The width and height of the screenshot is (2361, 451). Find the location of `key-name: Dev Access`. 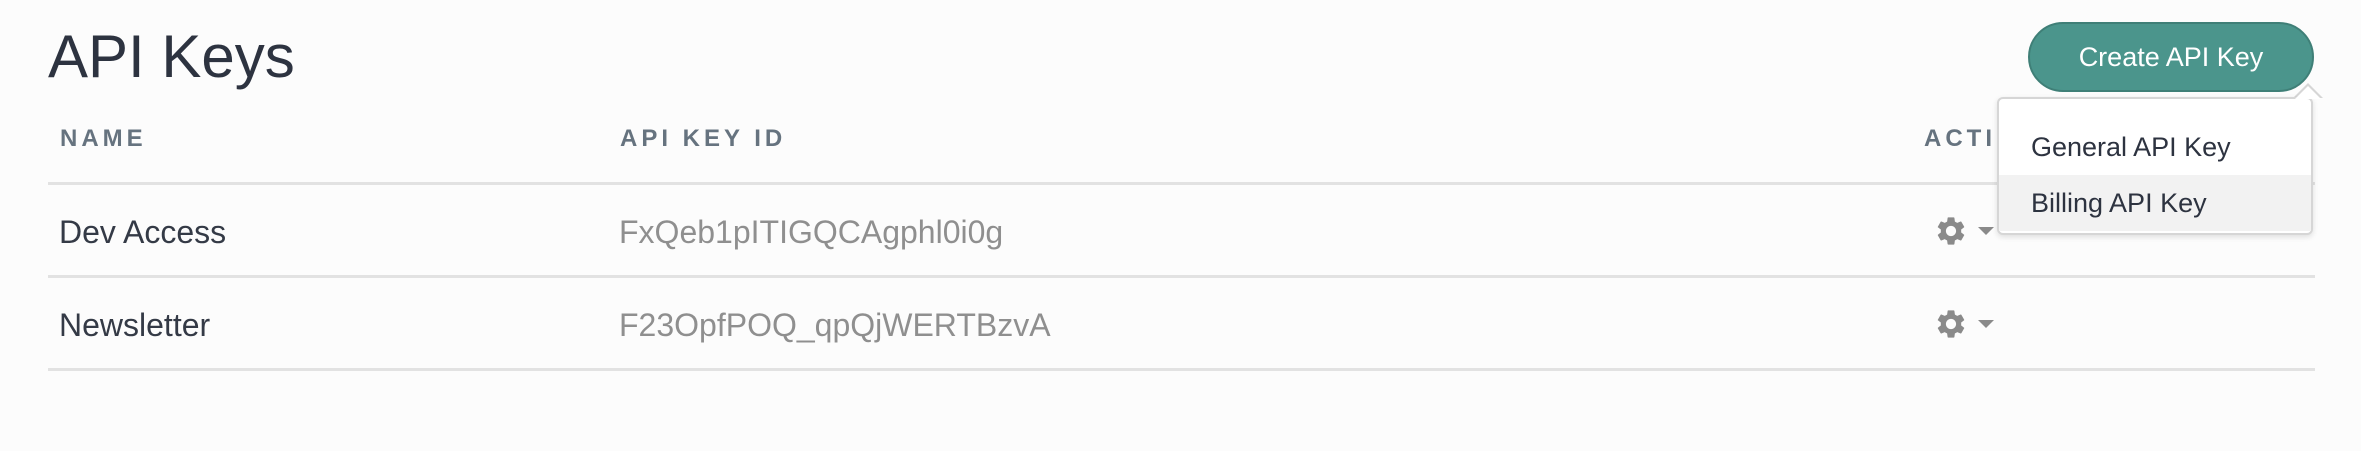

key-name: Dev Access is located at coordinates (143, 232).